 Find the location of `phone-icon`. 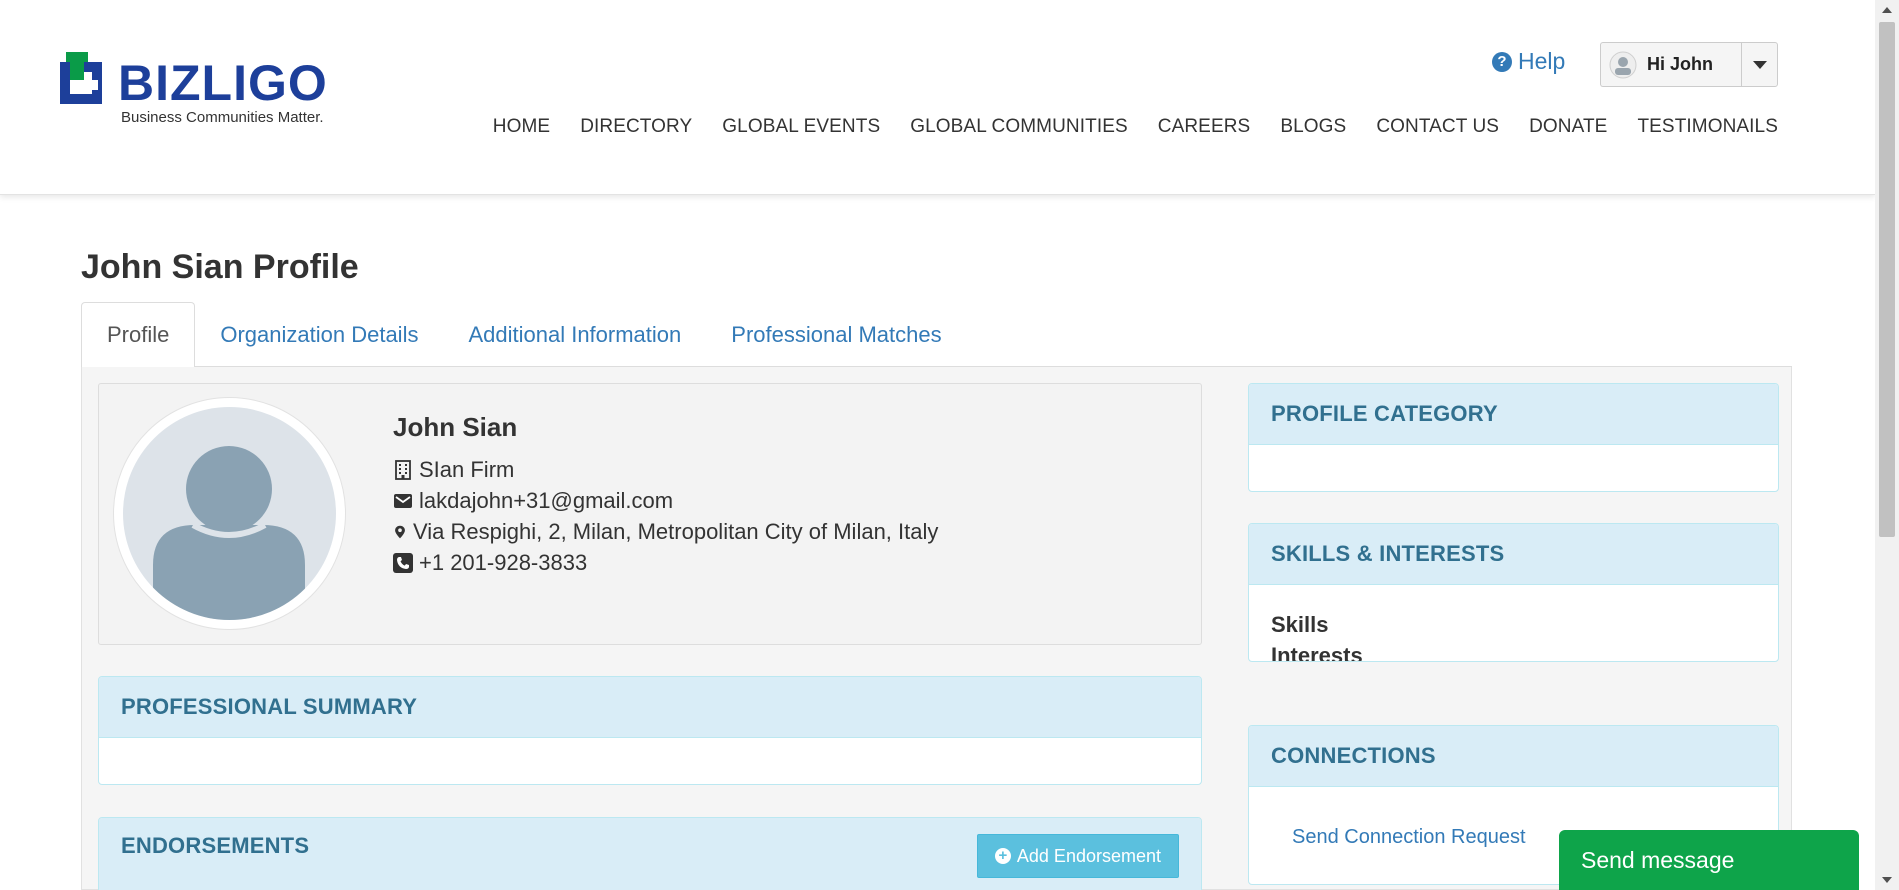

phone-icon is located at coordinates (403, 563).